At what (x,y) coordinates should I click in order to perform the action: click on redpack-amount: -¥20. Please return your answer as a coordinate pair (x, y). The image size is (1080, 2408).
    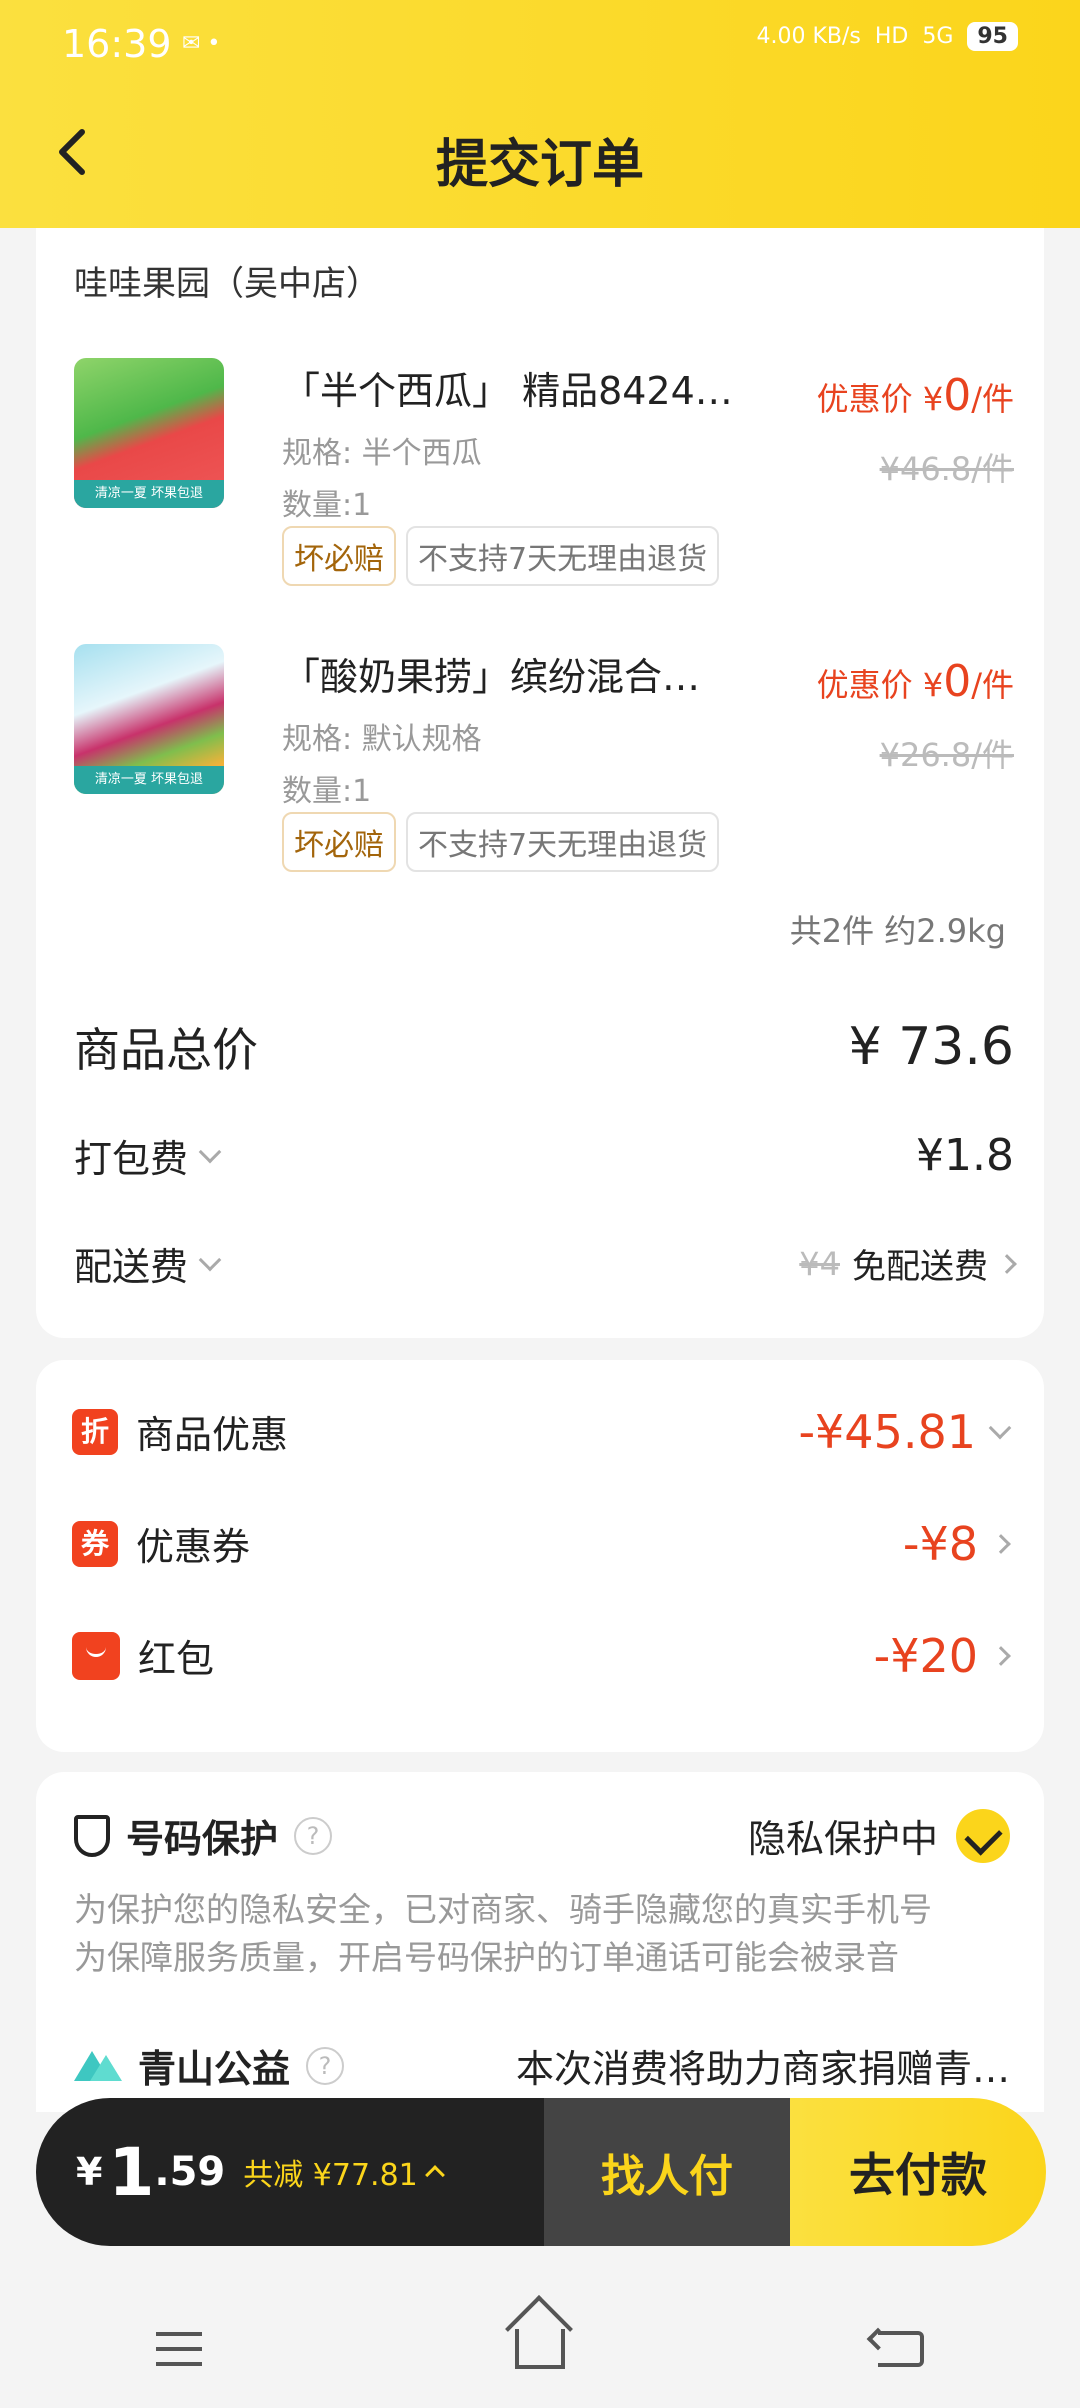
    Looking at the image, I should click on (925, 1655).